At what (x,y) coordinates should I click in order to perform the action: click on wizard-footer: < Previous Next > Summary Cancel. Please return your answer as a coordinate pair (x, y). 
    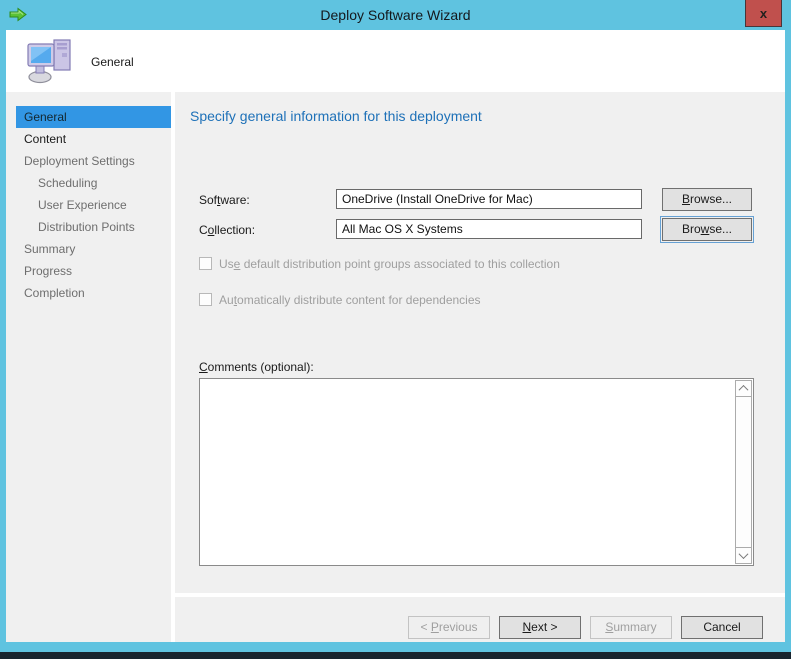
    Looking at the image, I should click on (480, 619).